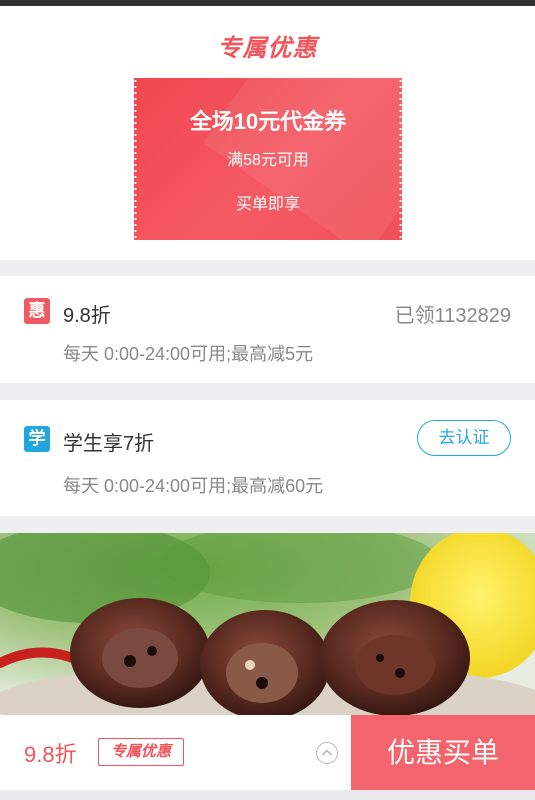  What do you see at coordinates (50, 754) in the screenshot?
I see `discount-price: 9.8折` at bounding box center [50, 754].